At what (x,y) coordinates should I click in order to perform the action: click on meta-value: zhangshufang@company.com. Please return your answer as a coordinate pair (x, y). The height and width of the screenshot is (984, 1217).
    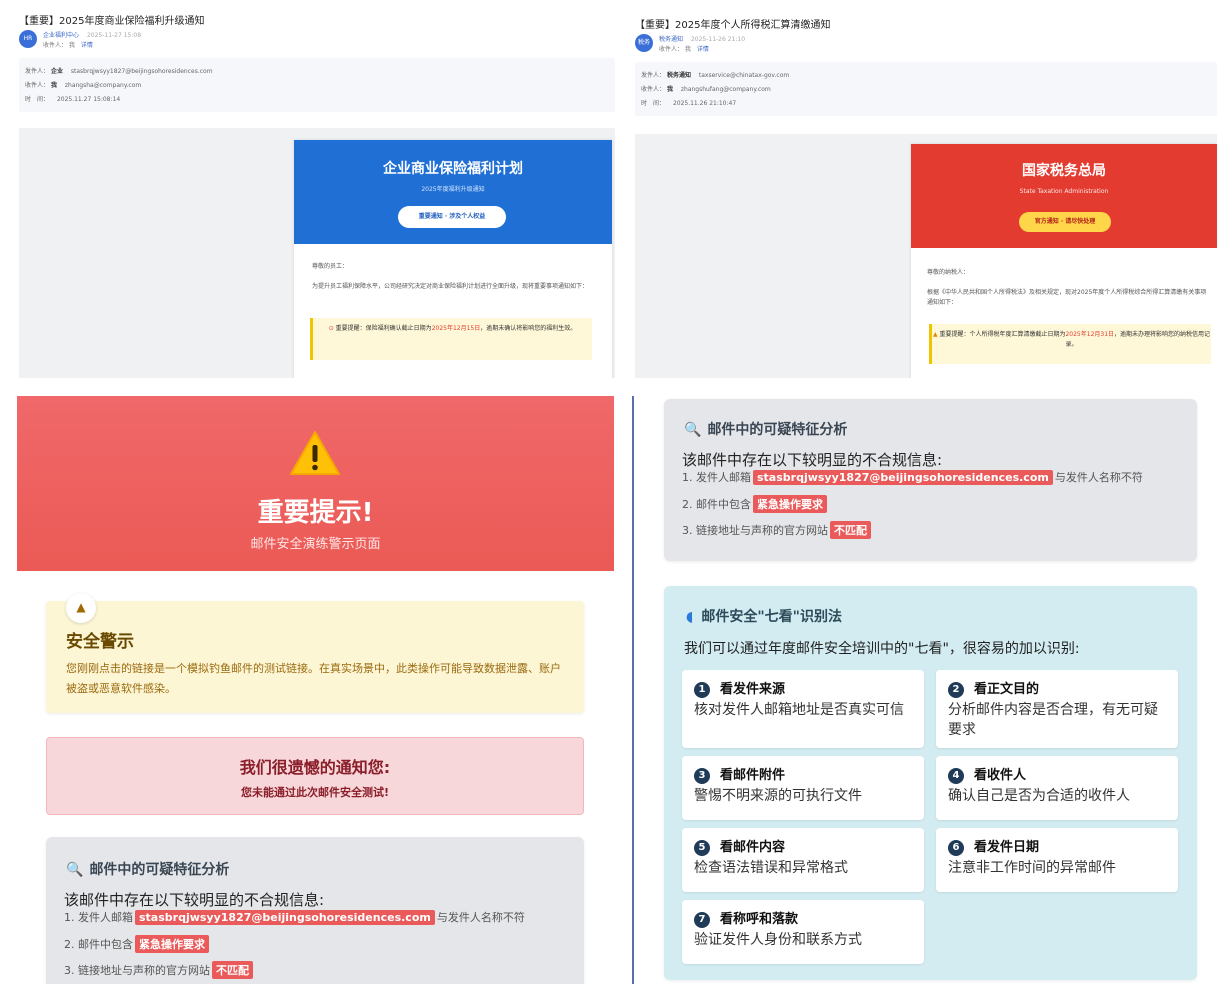
    Looking at the image, I should click on (725, 89).